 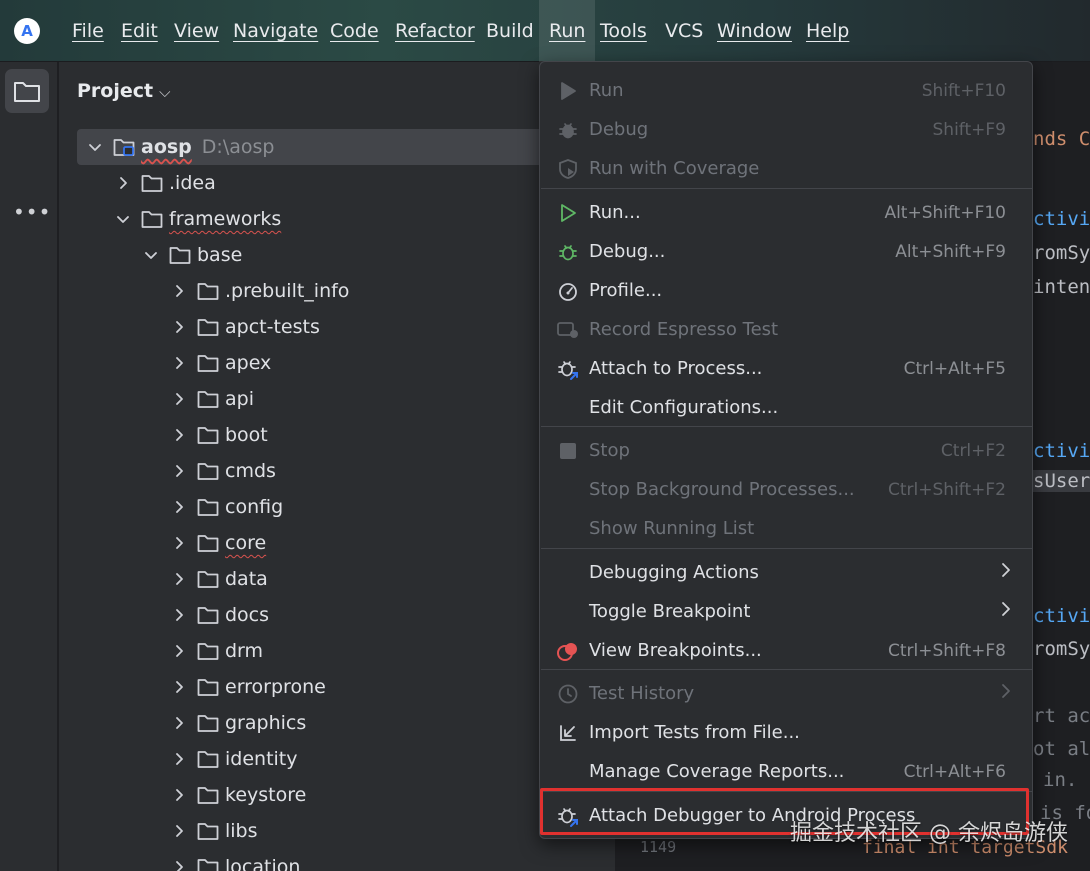 I want to click on tree-item: drm, so click(x=347, y=651).